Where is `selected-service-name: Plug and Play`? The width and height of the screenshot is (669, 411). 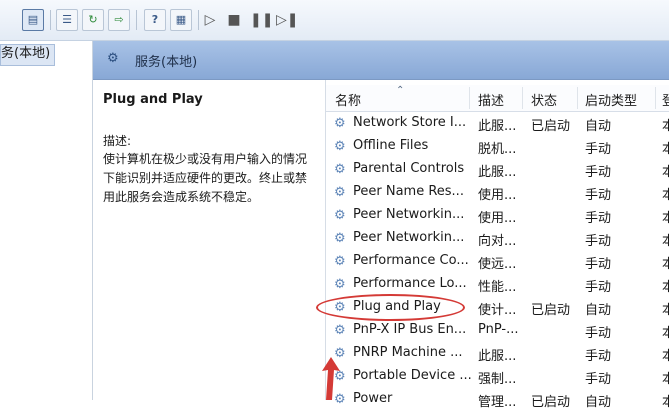 selected-service-name: Plug and Play is located at coordinates (153, 99).